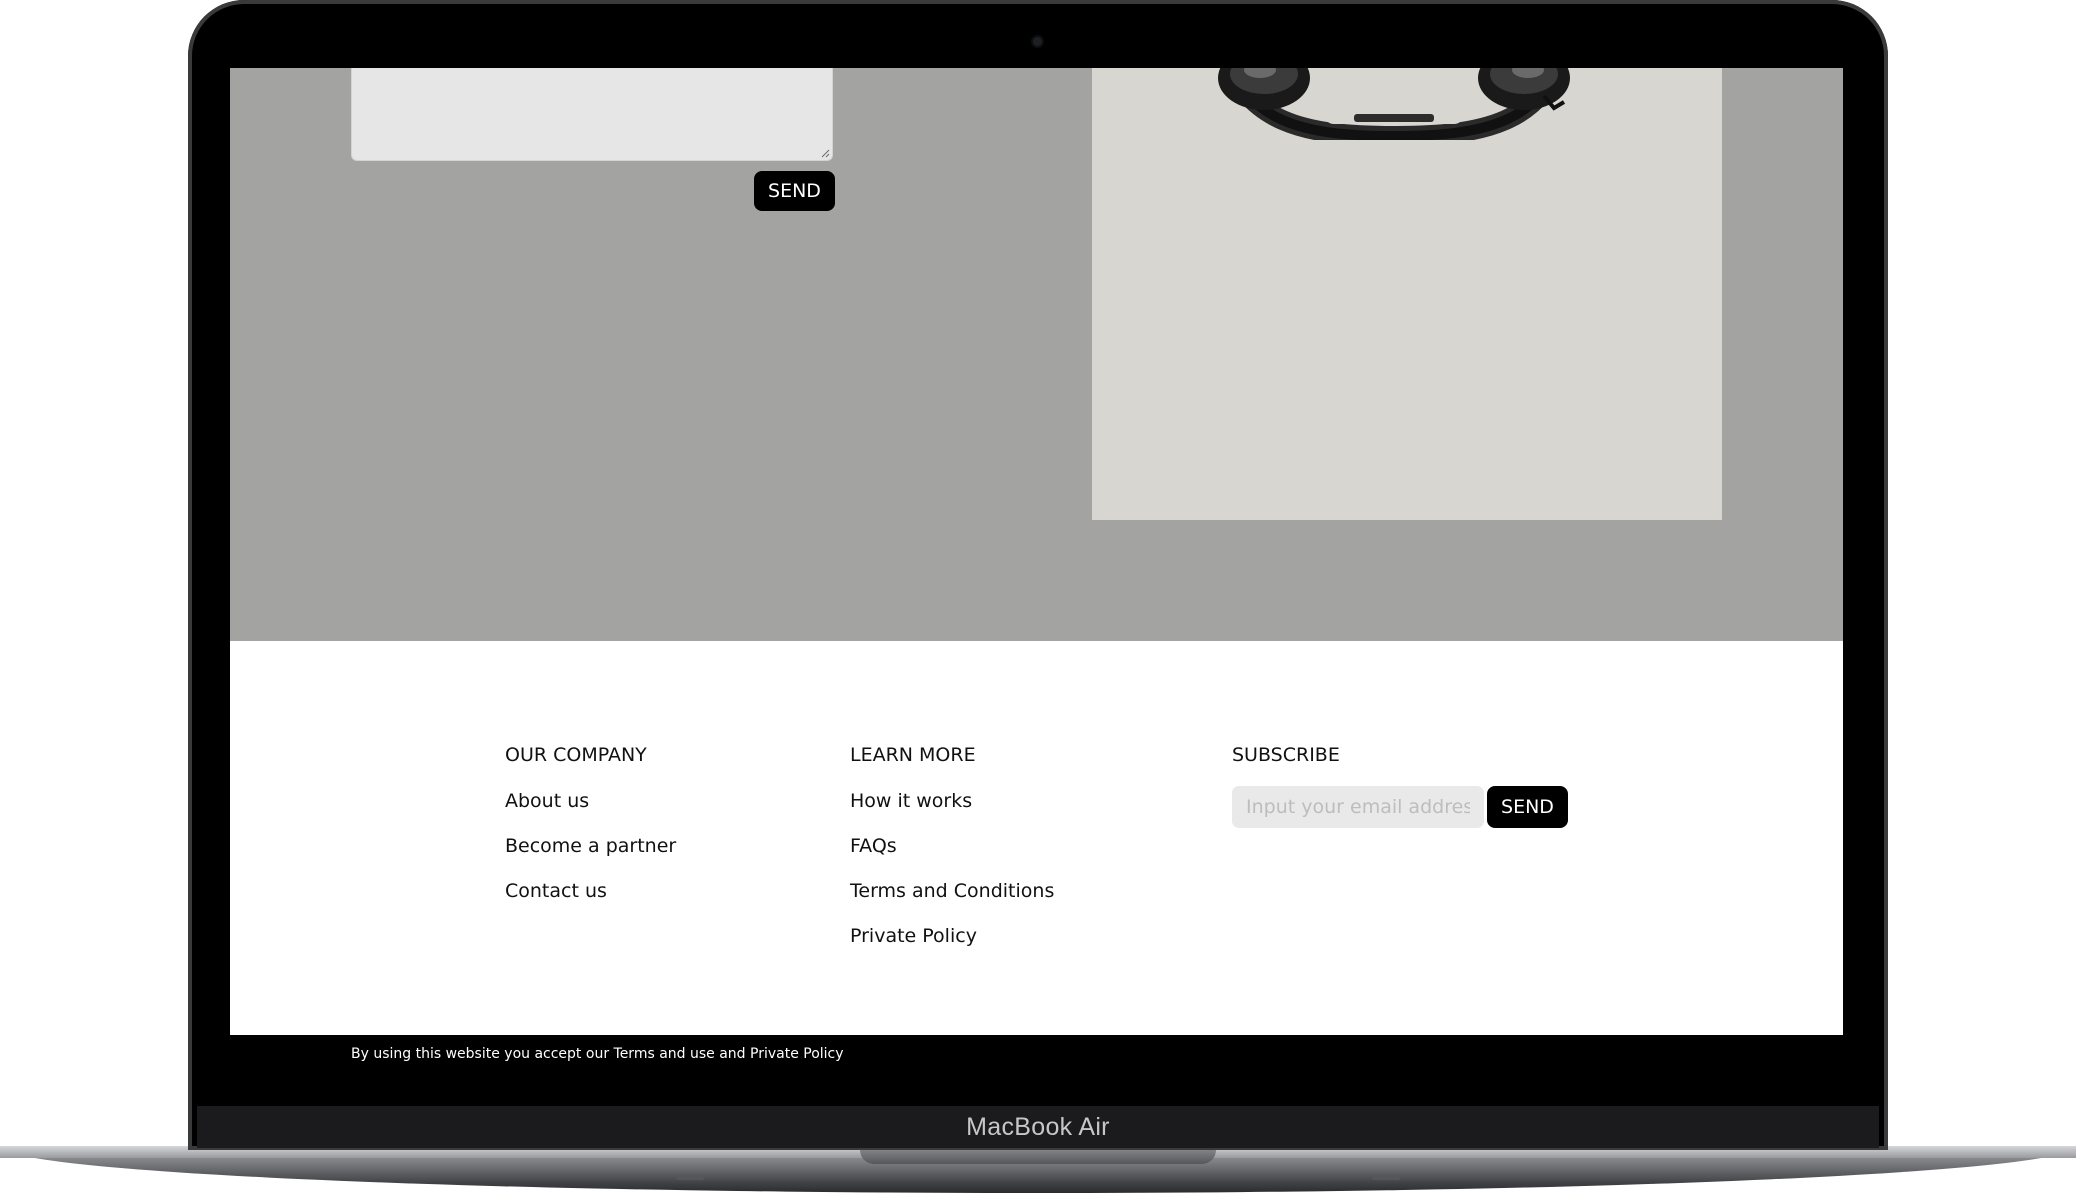 The width and height of the screenshot is (2076, 1193). I want to click on product-image-panel, so click(1407, 294).